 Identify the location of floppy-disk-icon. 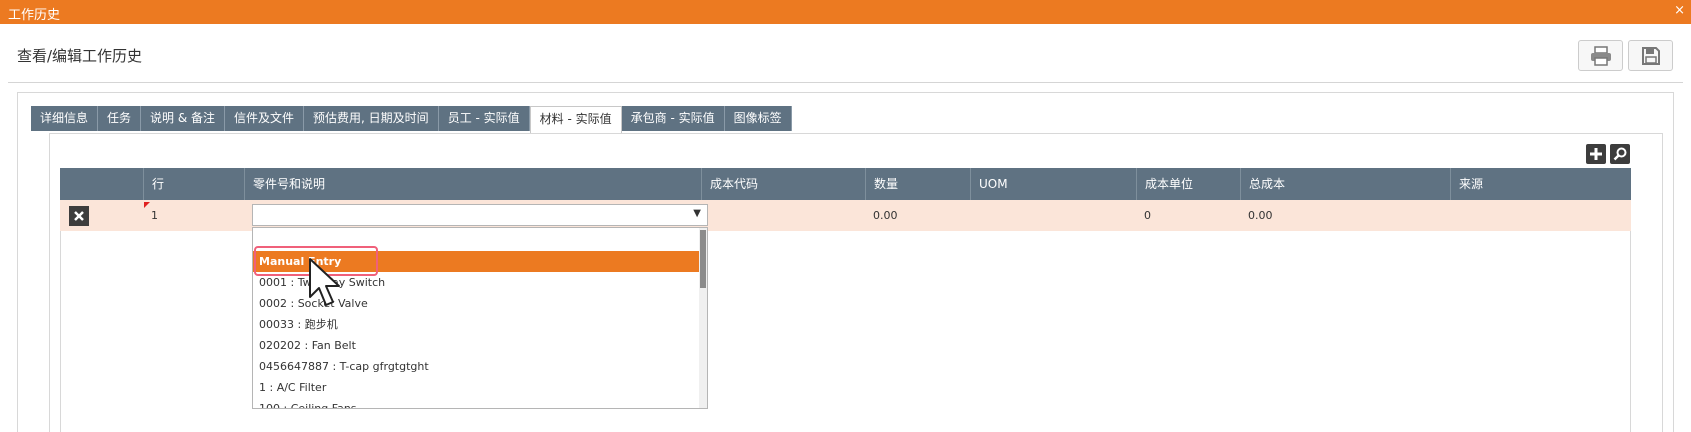
(1650, 55).